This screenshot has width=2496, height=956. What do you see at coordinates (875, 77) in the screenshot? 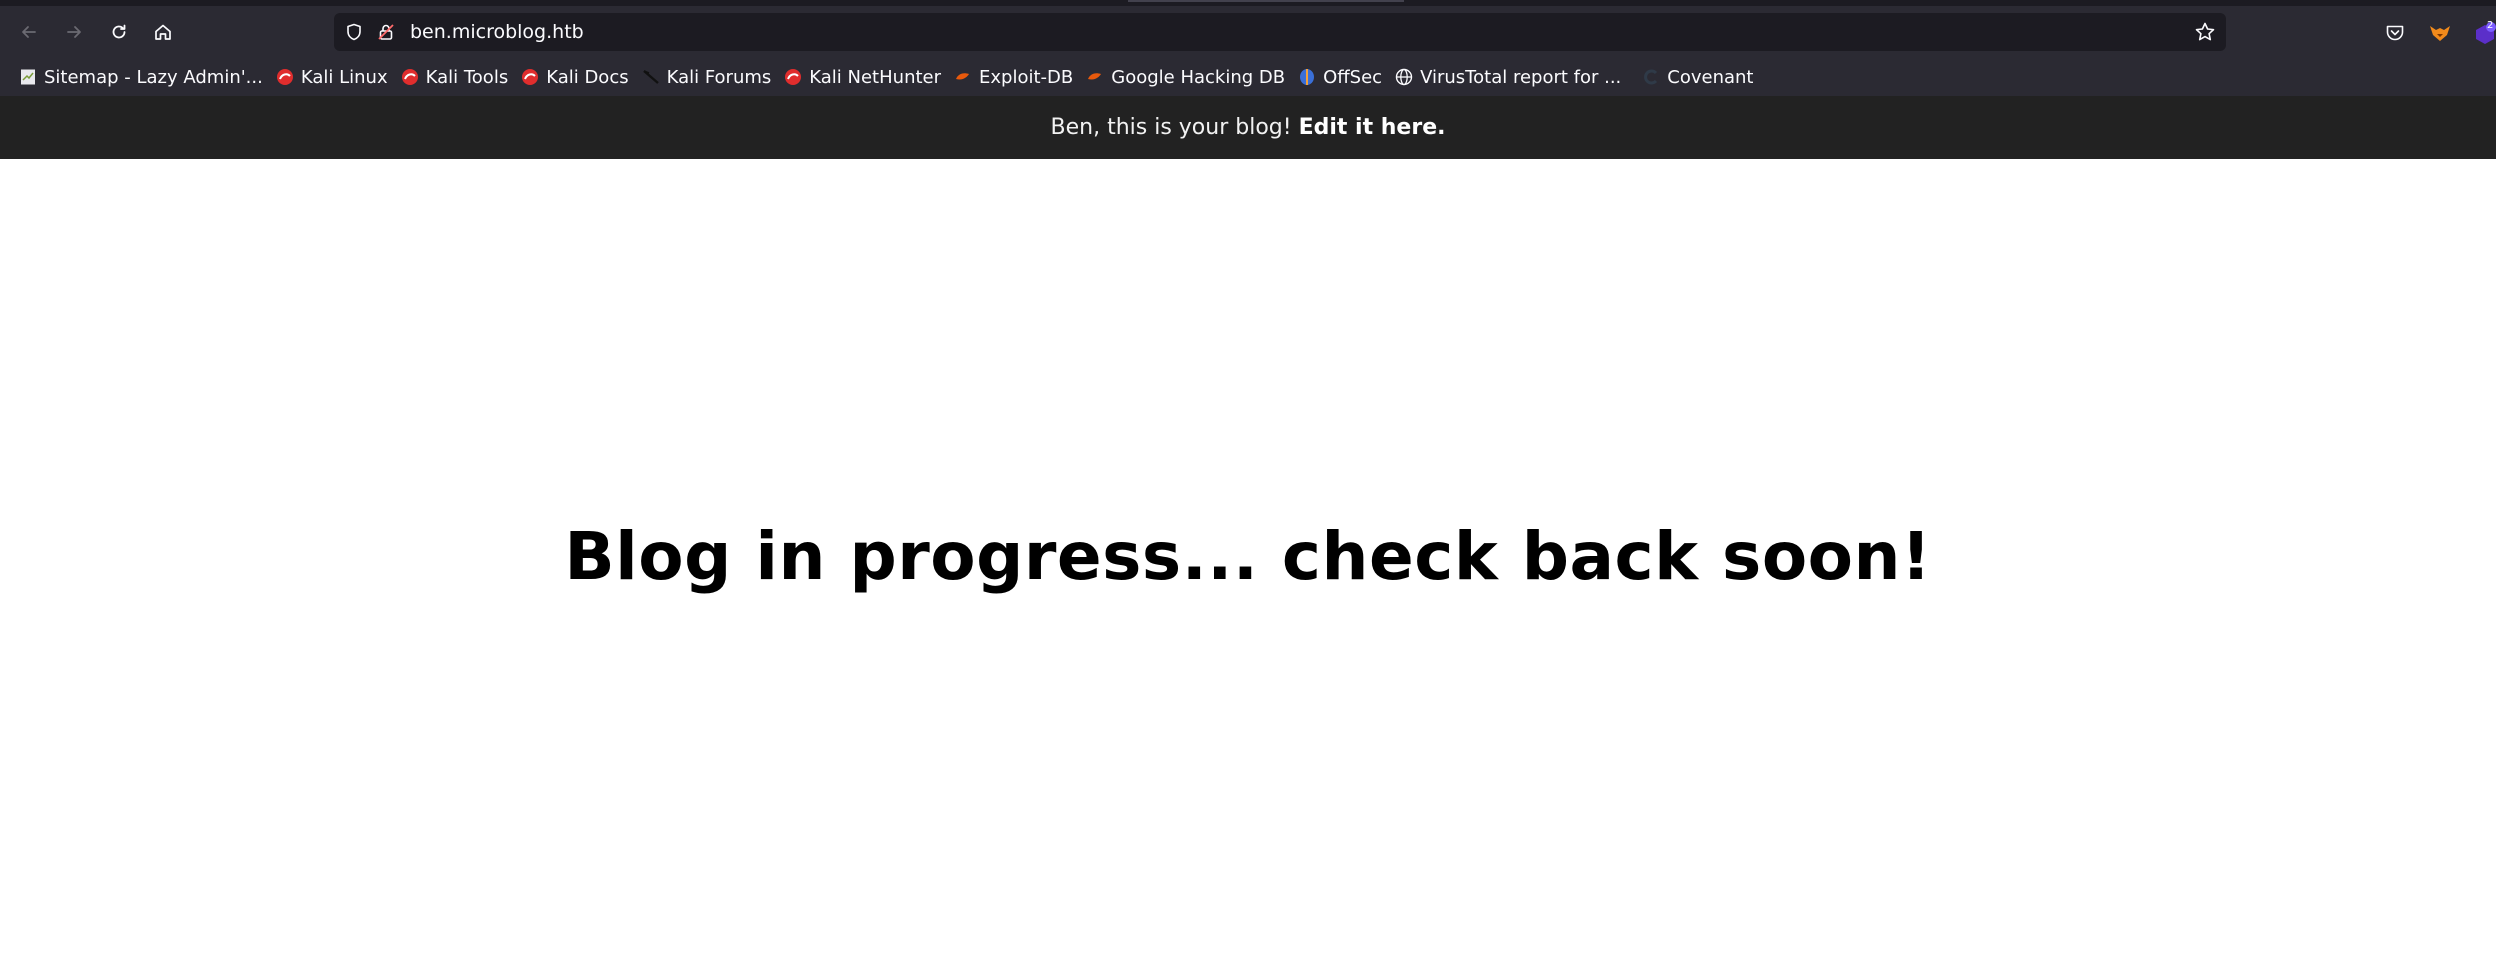
I see `bookmark-label: Kali NetHunter` at bounding box center [875, 77].